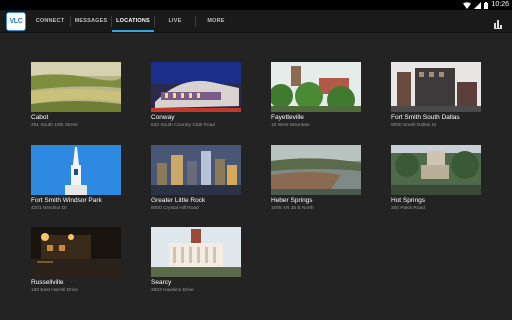 This screenshot has height=320, width=512. Describe the element at coordinates (183, 125) in the screenshot. I see `location-address: 632 South Country Club Road` at that location.